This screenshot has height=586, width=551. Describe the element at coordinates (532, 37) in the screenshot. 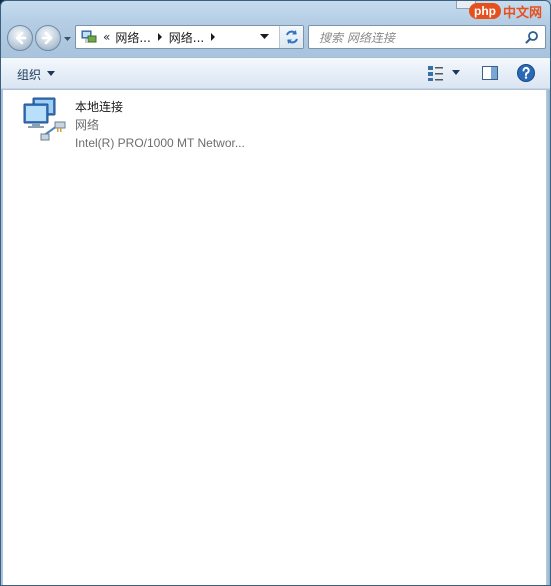

I see `search-icon` at that location.